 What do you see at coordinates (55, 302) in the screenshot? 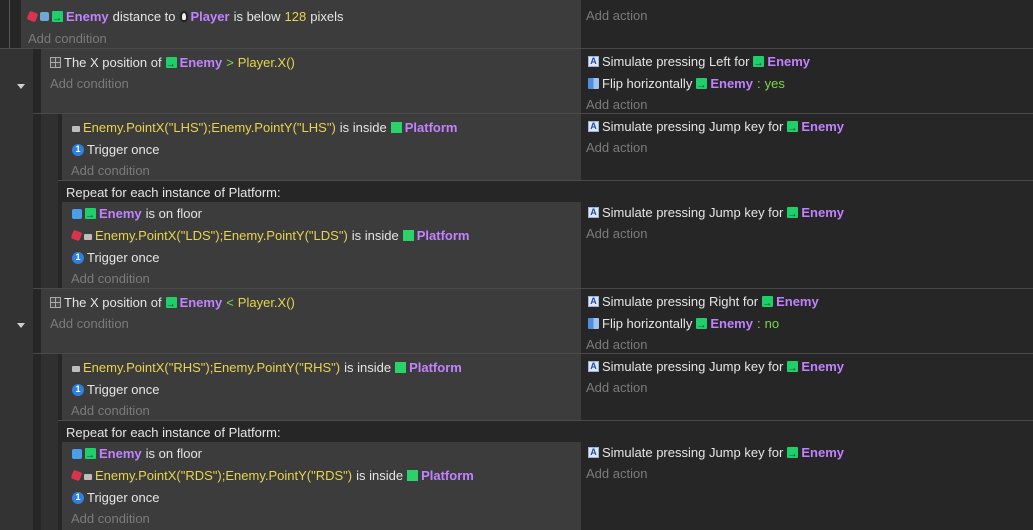
I see `position-icon` at bounding box center [55, 302].